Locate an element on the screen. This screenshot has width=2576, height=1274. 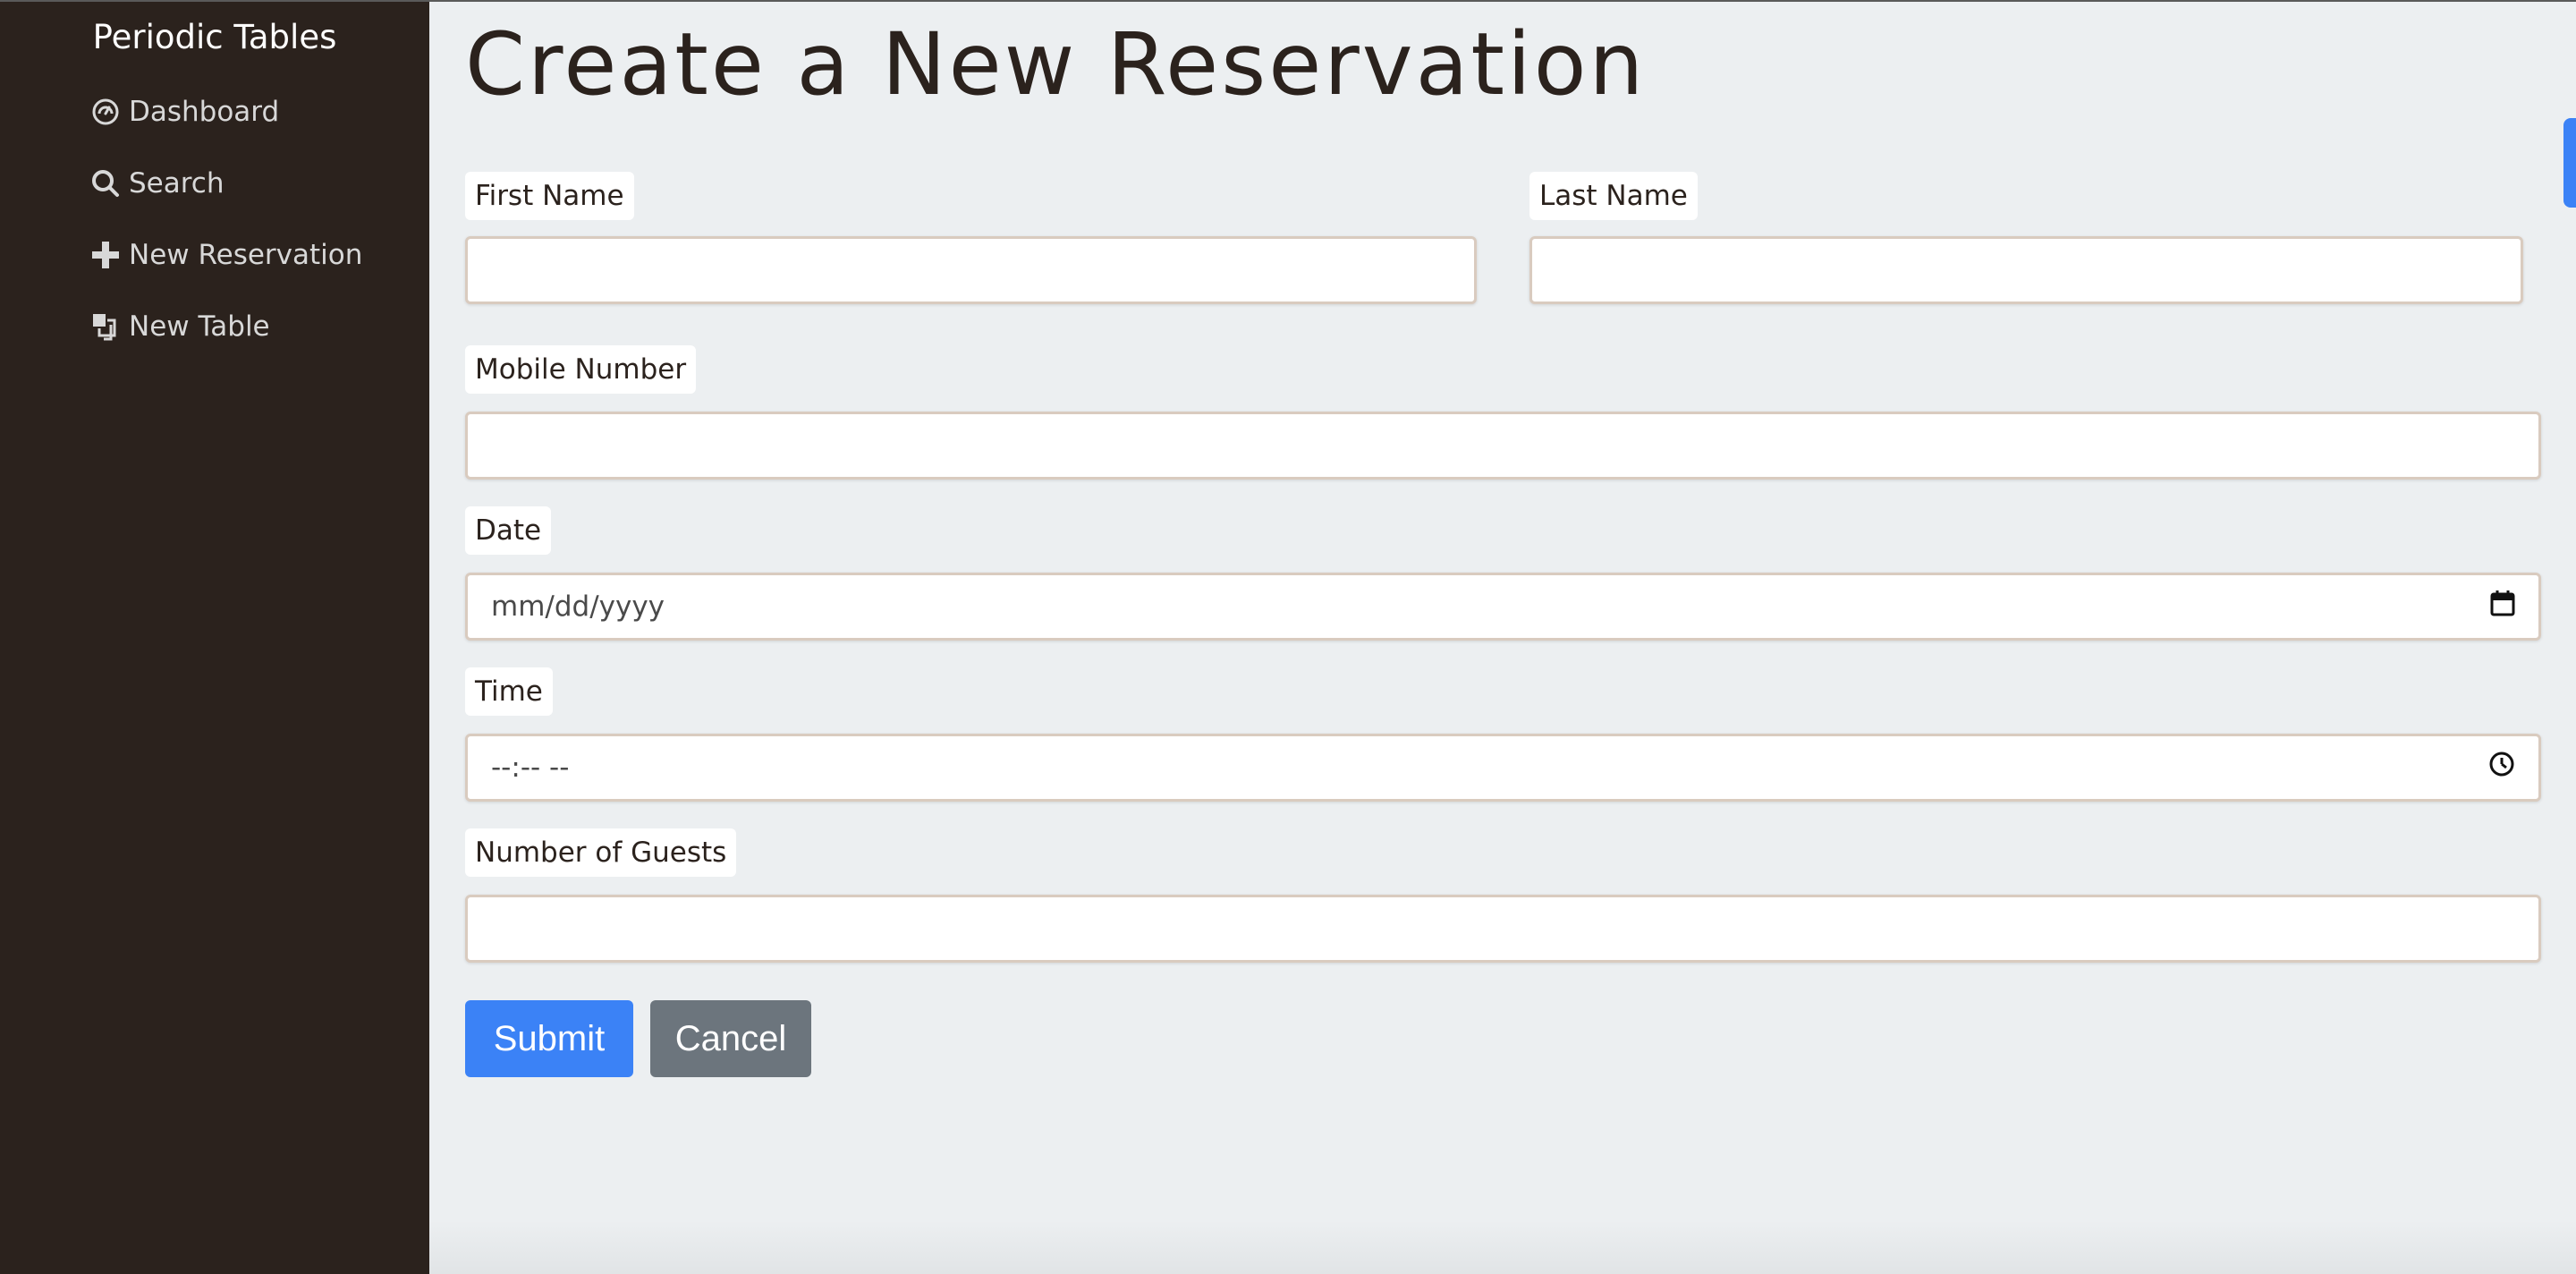
date-label: Date is located at coordinates (508, 530).